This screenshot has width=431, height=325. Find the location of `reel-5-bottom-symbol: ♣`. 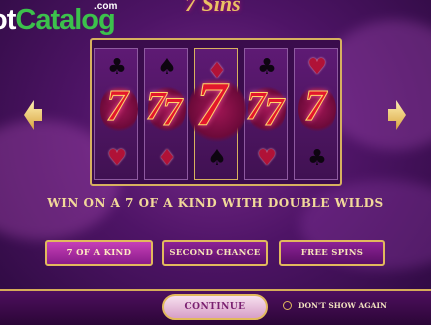

reel-5-bottom-symbol: ♣ is located at coordinates (317, 158).